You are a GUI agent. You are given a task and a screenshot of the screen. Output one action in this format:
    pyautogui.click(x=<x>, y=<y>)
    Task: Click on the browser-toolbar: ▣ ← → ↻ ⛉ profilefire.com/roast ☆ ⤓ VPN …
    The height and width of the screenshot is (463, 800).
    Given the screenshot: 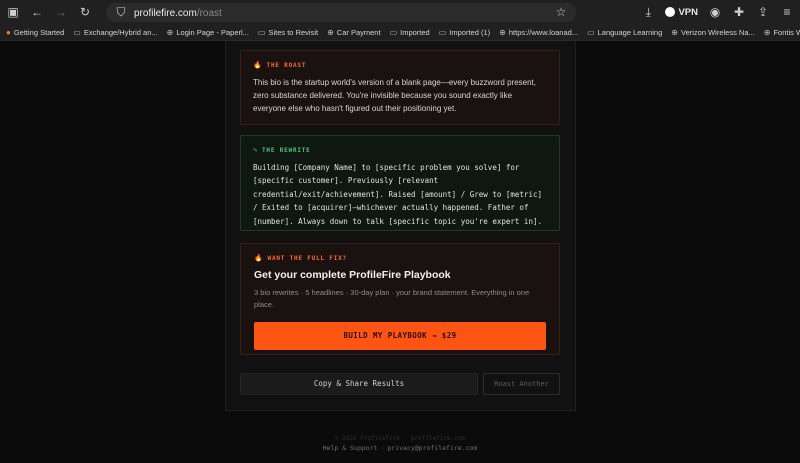 What is the action you would take?
    pyautogui.click(x=400, y=12)
    